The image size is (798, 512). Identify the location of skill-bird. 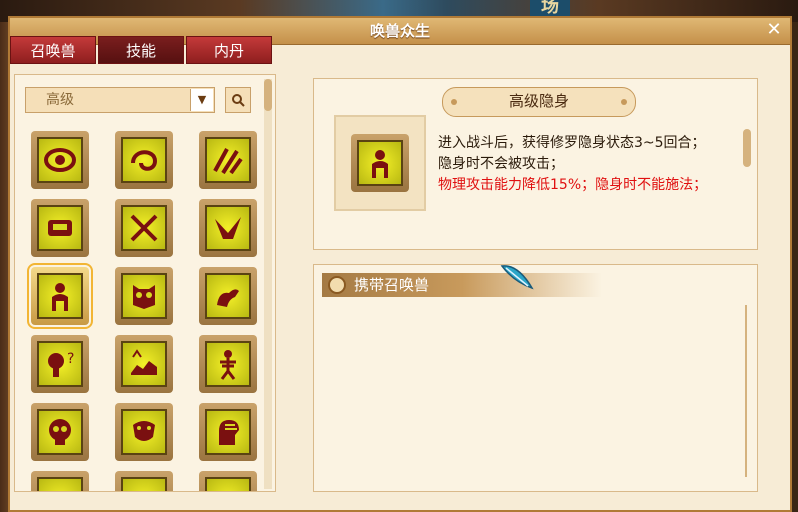
(228, 228).